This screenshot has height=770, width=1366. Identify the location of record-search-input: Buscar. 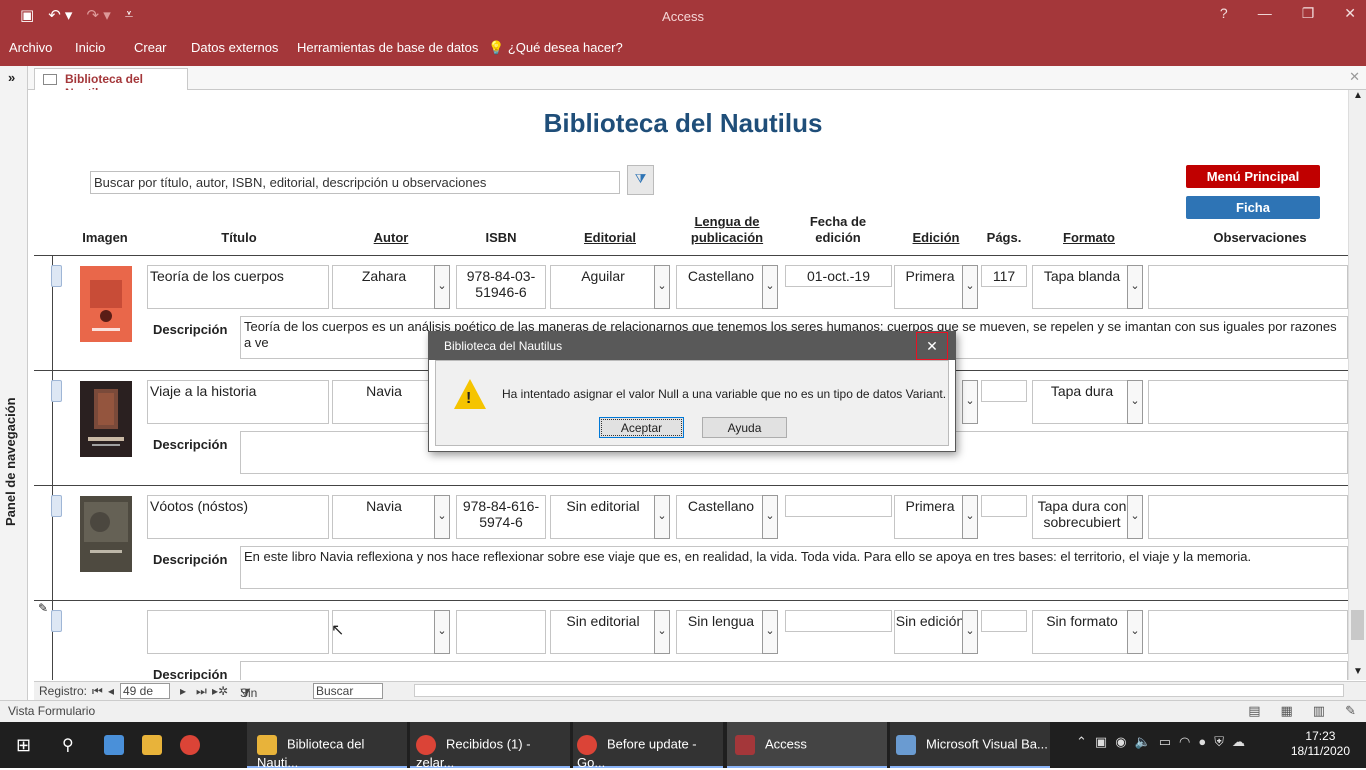
(348, 691).